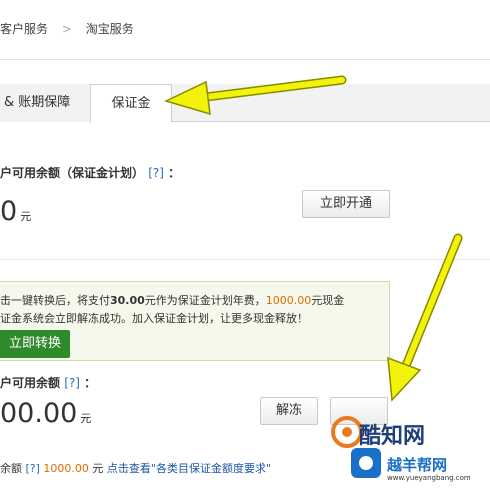  Describe the element at coordinates (110, 29) in the screenshot. I see `breadcrumb-item-taobao-service: 淘宝服务` at that location.